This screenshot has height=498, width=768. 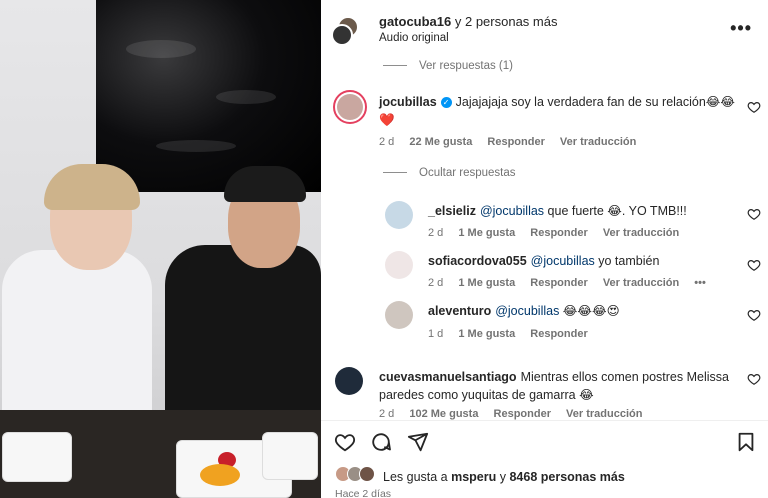 I want to click on comment-meta: 2 d 1 Me gusta Responder Ver traducción, so click(x=559, y=233).